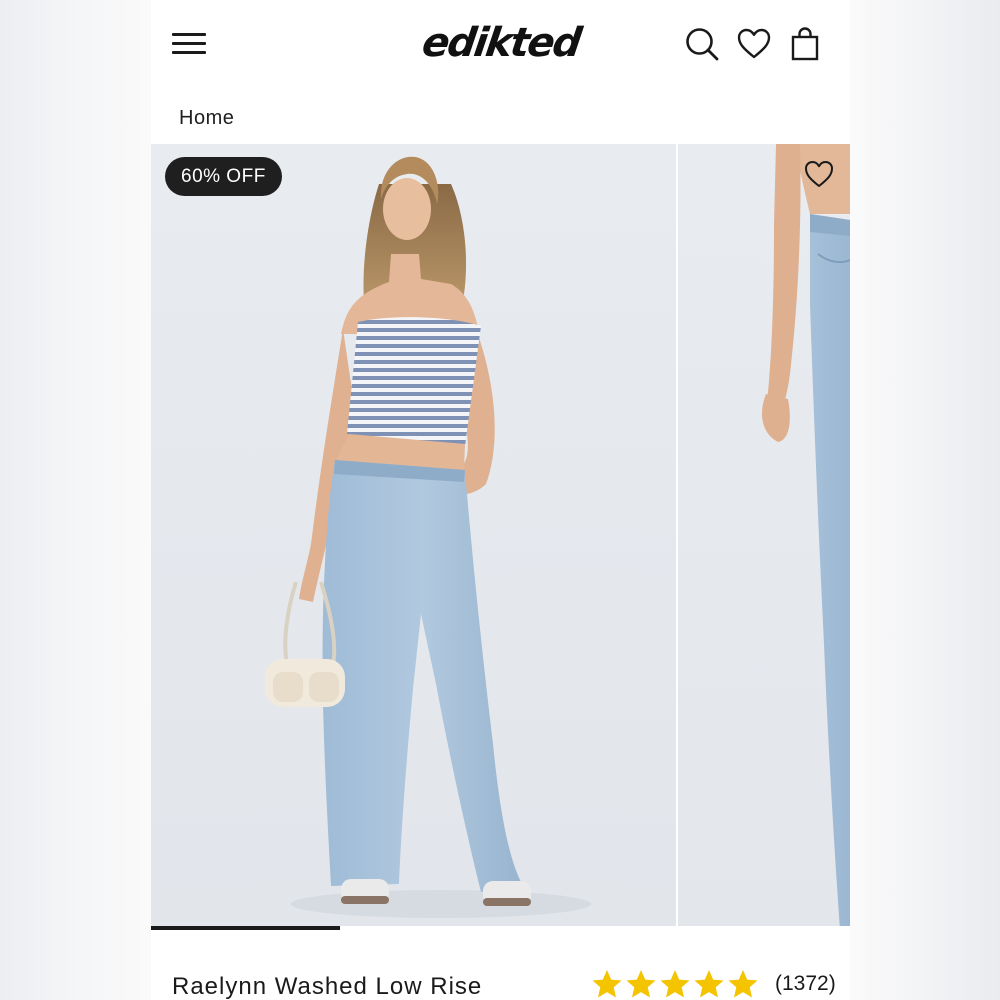 The image size is (1000, 1000). I want to click on wishlist-heart-icon, so click(754, 44).